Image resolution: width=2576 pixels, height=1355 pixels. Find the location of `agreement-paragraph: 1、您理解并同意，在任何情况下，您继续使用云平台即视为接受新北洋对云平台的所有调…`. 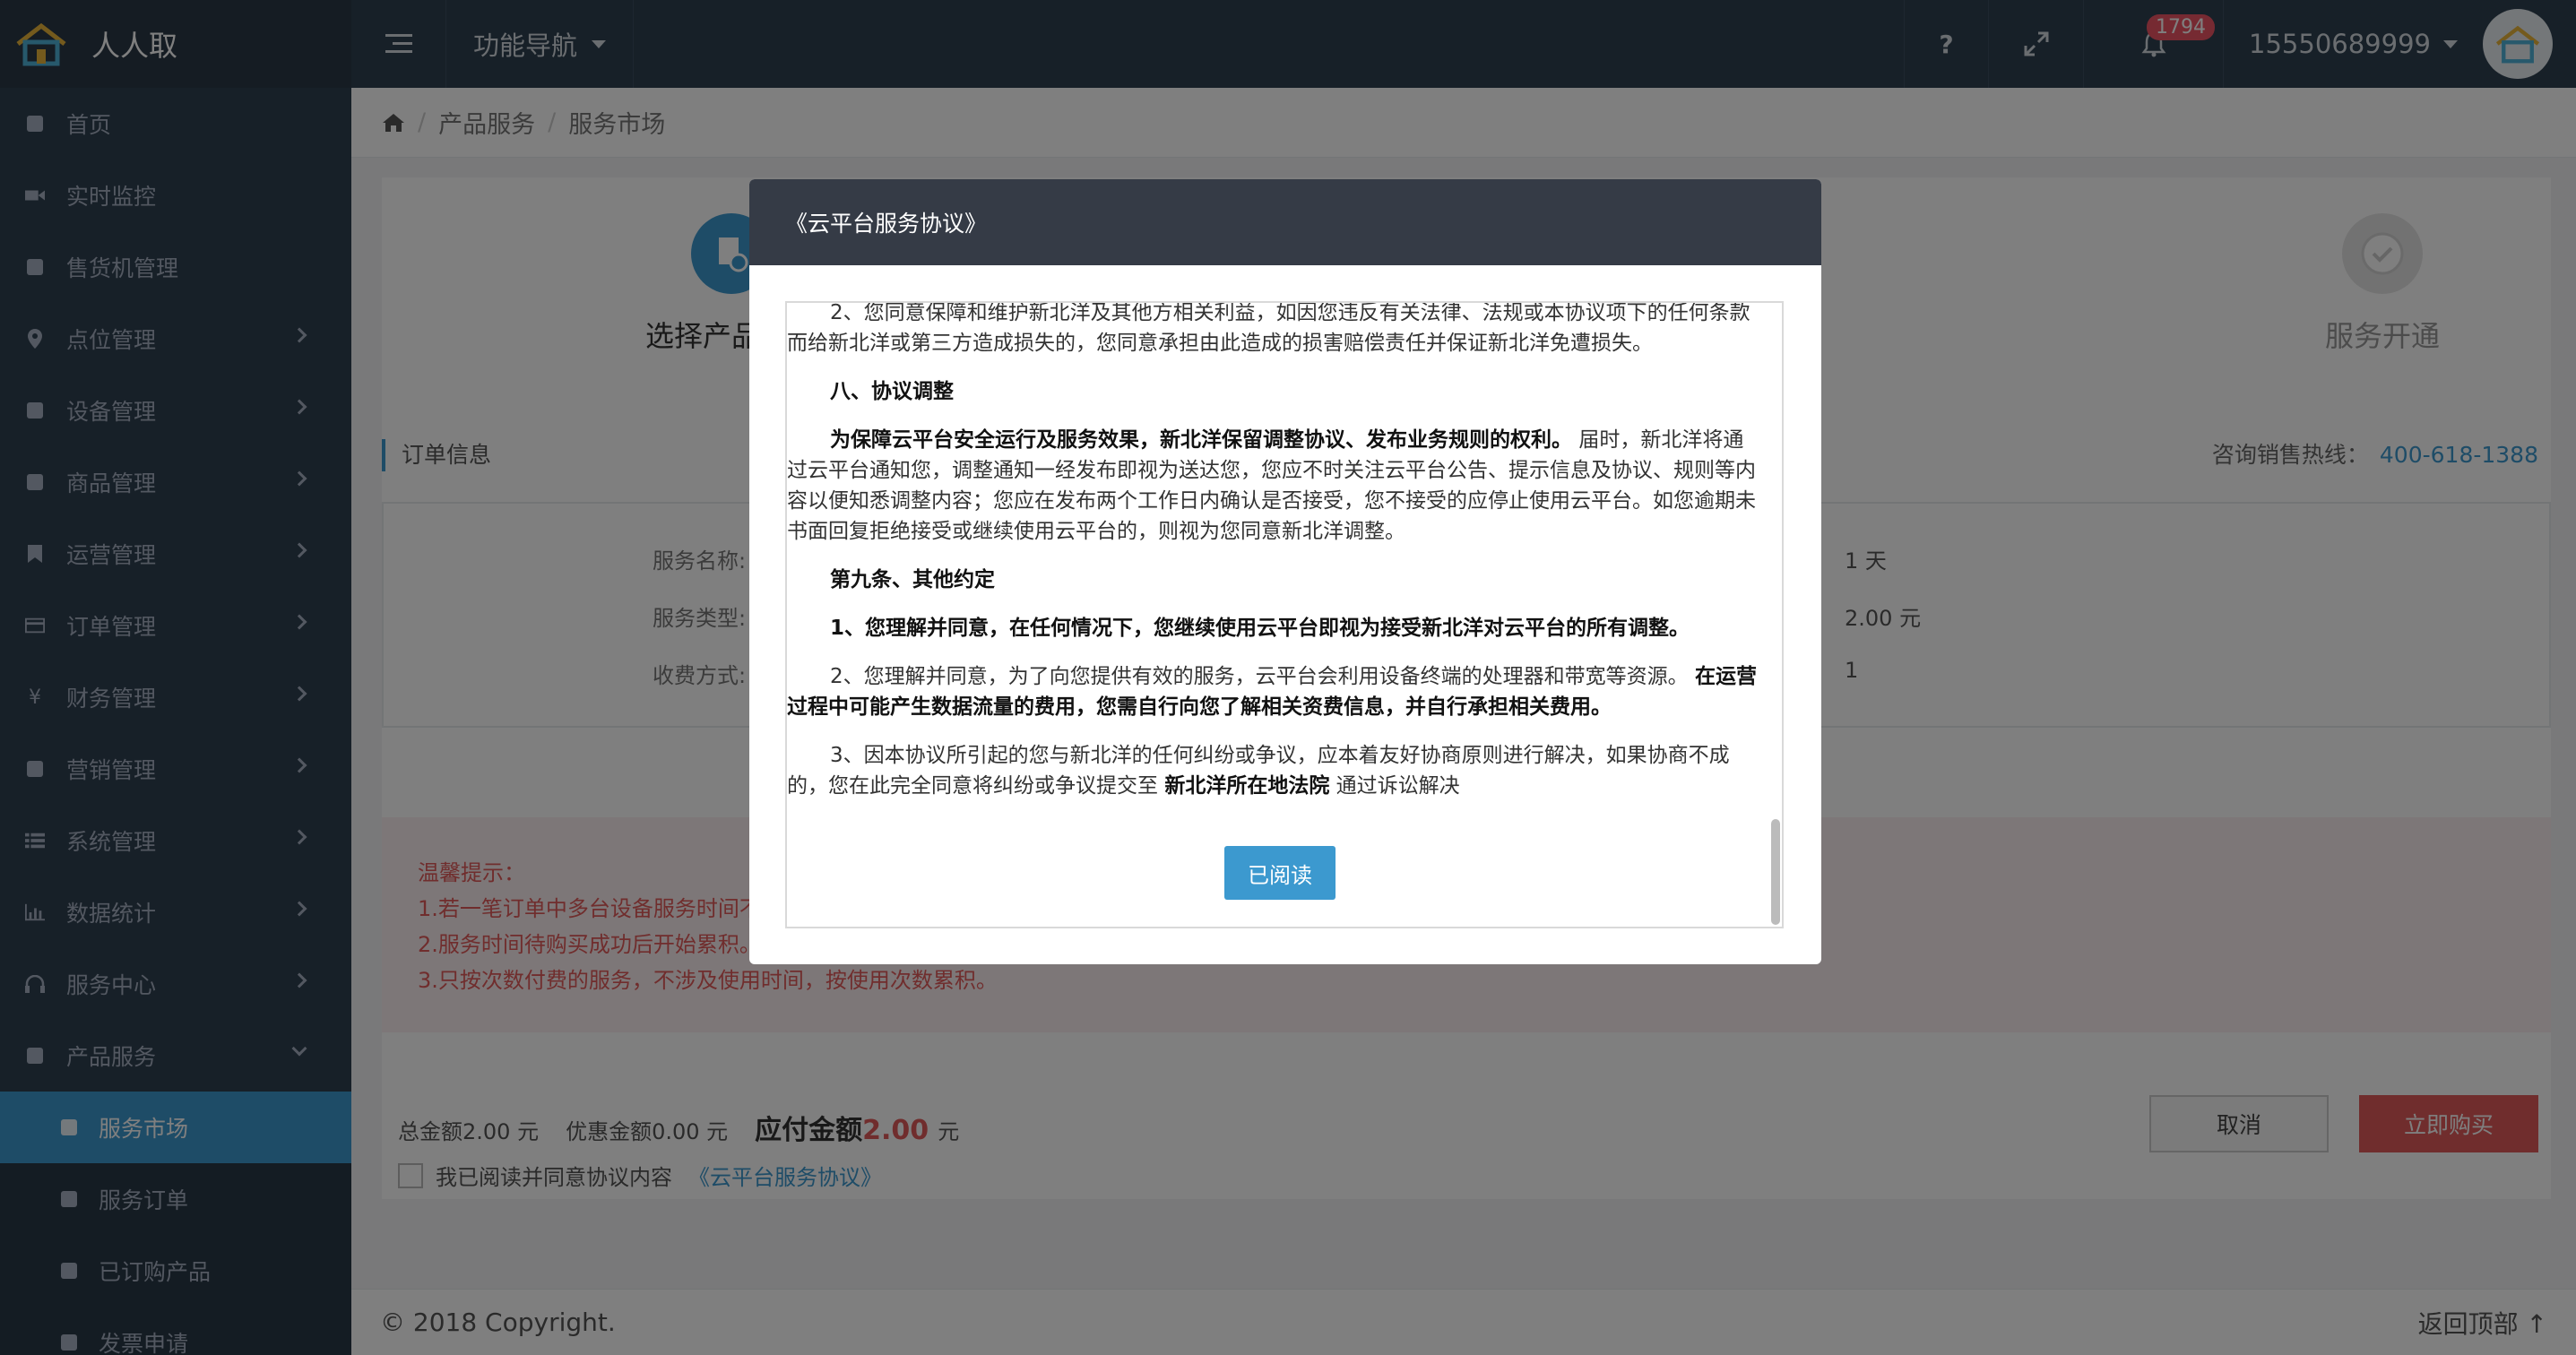

agreement-paragraph: 1、您理解并同意，在任何情况下，您继续使用云平台即视为接受新北洋对云平台的所有调… is located at coordinates (1260, 628).